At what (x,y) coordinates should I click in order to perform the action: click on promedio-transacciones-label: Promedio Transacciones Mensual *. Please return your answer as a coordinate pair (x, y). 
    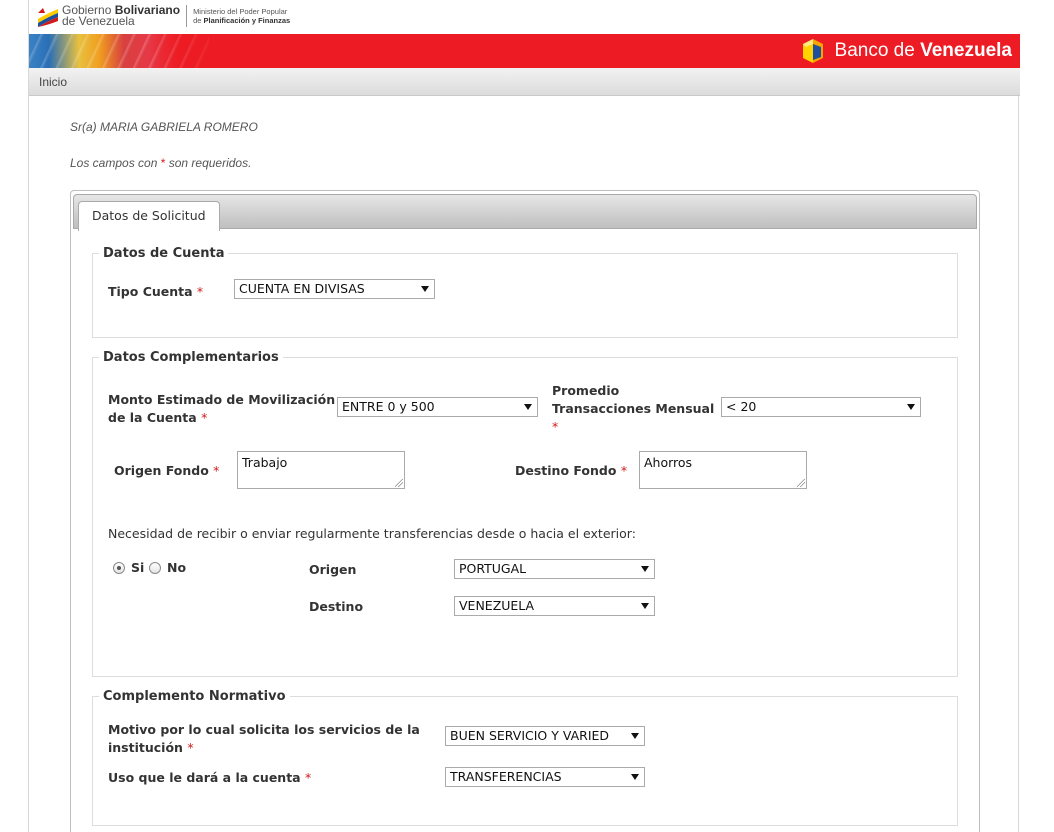
    Looking at the image, I should click on (633, 408).